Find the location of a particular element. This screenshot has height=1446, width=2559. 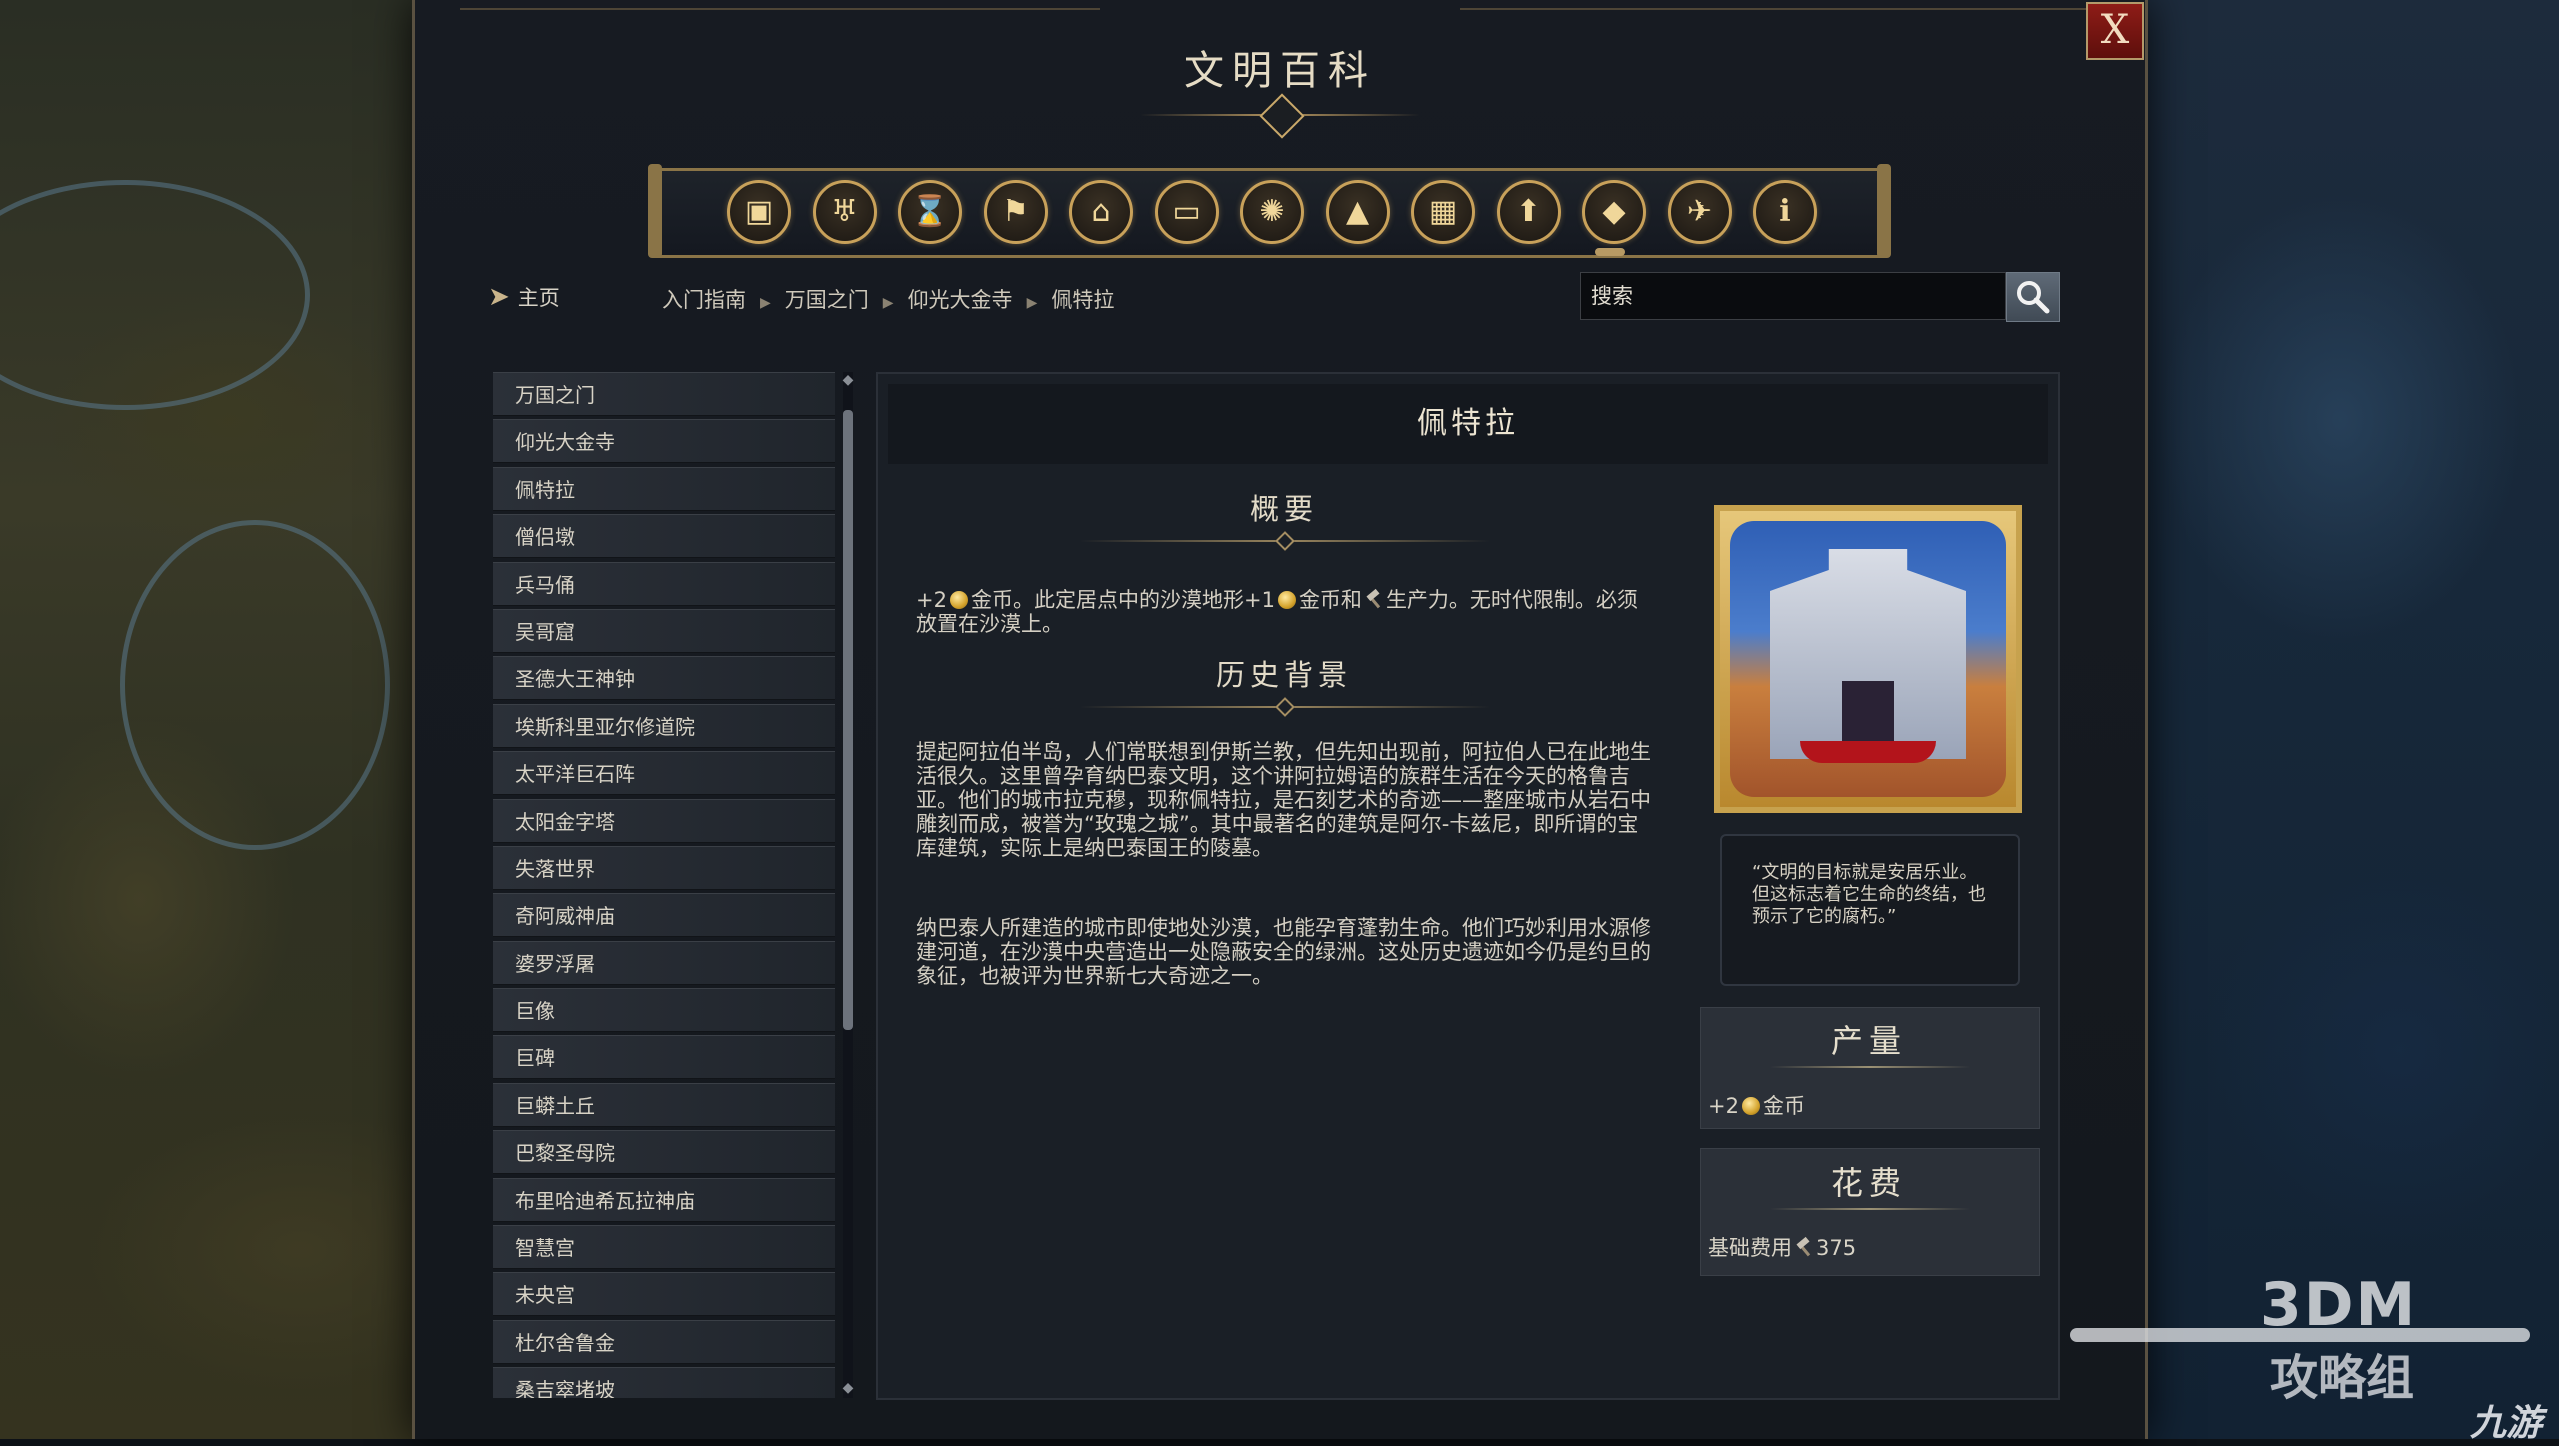

wonder-pyramid-icon: ◆ is located at coordinates (1614, 212).